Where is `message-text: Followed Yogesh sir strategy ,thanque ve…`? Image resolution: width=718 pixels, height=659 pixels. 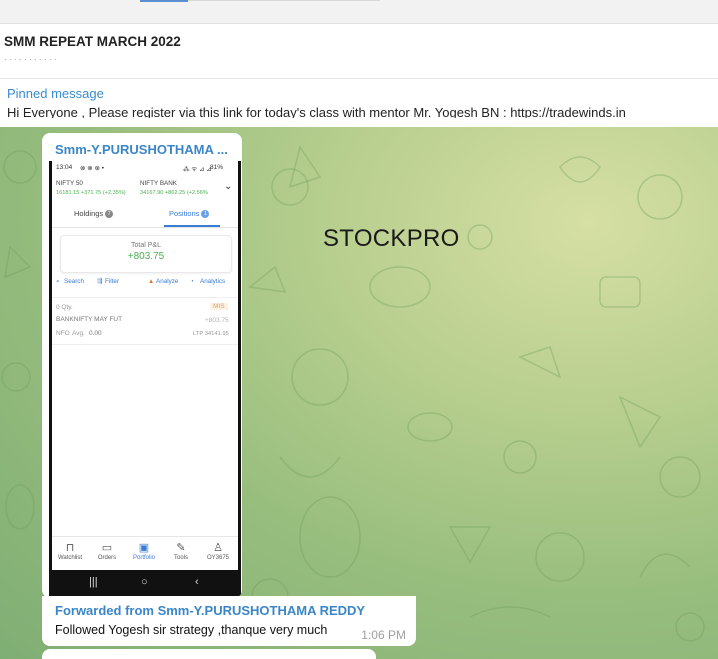
message-text: Followed Yogesh sir strategy ,thanque ve… is located at coordinates (191, 630).